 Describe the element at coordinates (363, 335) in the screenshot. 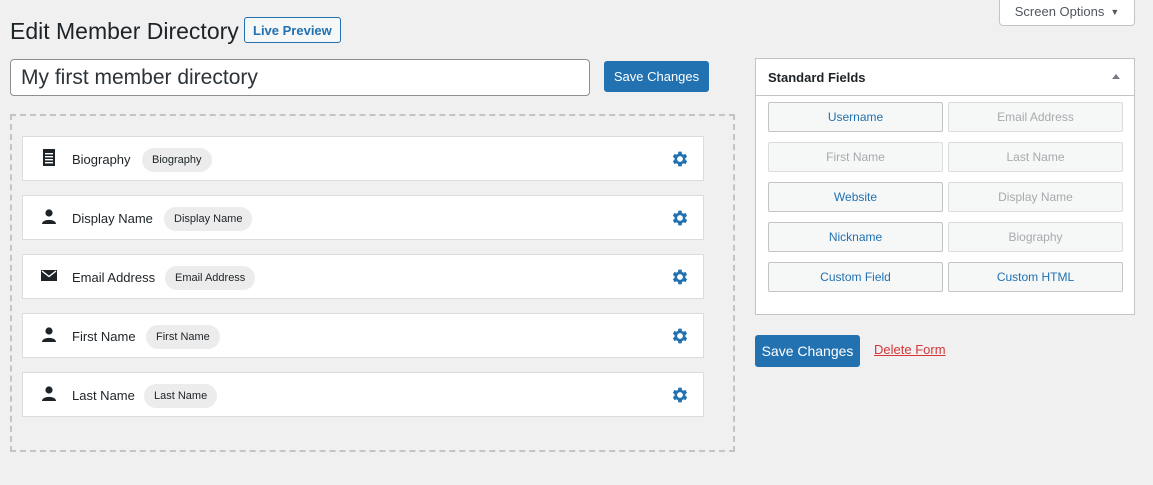

I see `field-row-first-name: First Name First Name` at that location.